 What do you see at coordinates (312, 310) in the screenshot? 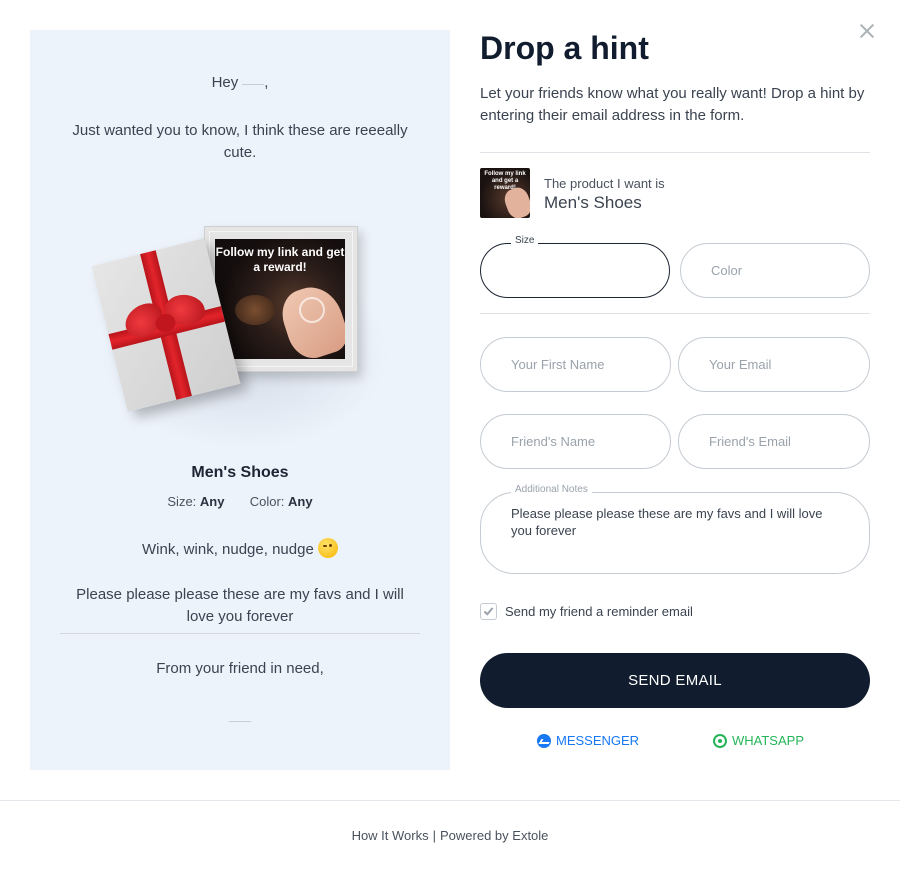
I see `glass-graphic` at bounding box center [312, 310].